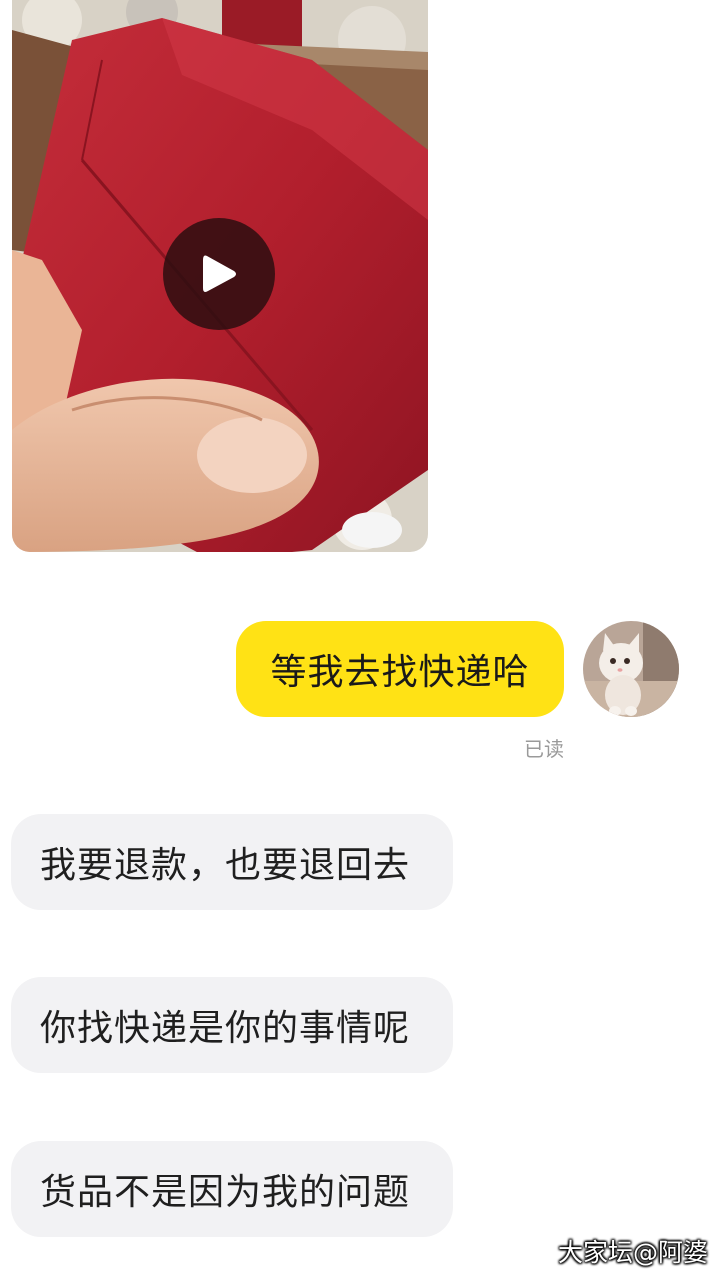 This screenshot has height=1283, width=720. I want to click on outgoing-message-bubble: 等我去找快递哈, so click(400, 669).